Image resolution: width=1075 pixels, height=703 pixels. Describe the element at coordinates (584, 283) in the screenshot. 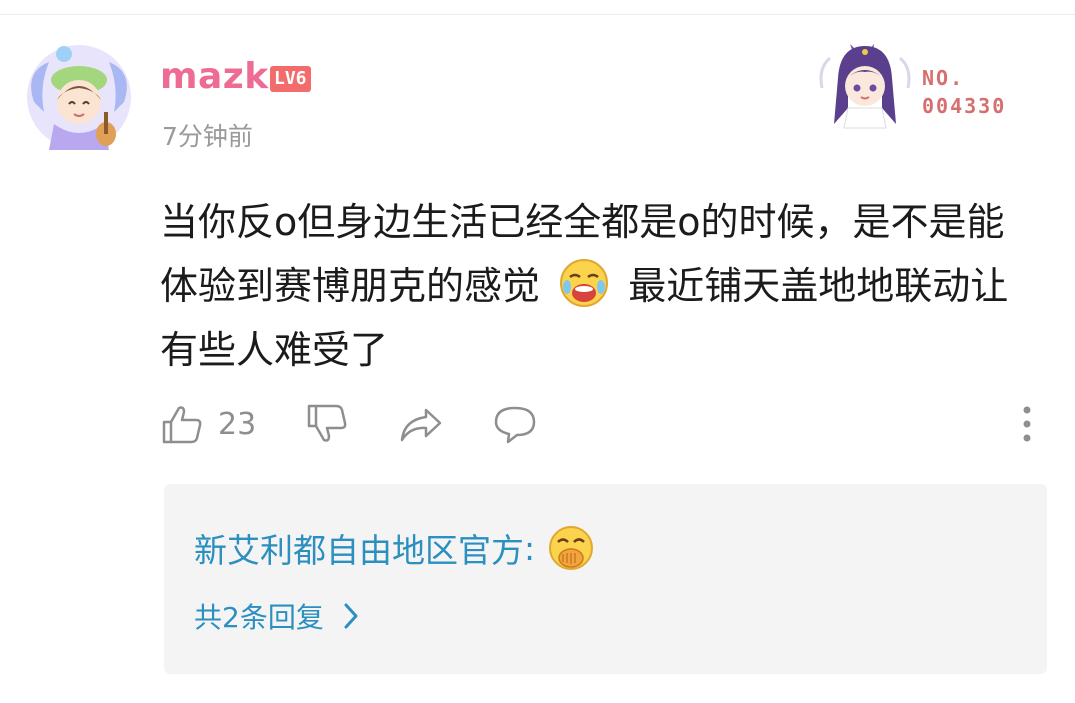

I see `laughing-tears-emoji-icon` at that location.